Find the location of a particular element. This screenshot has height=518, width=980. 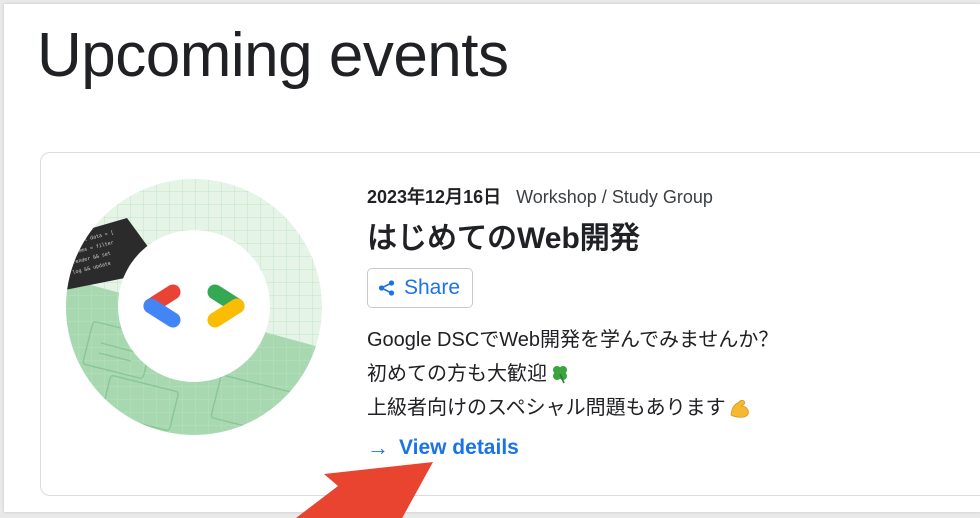

arrow-right-icon: → is located at coordinates (378, 447).